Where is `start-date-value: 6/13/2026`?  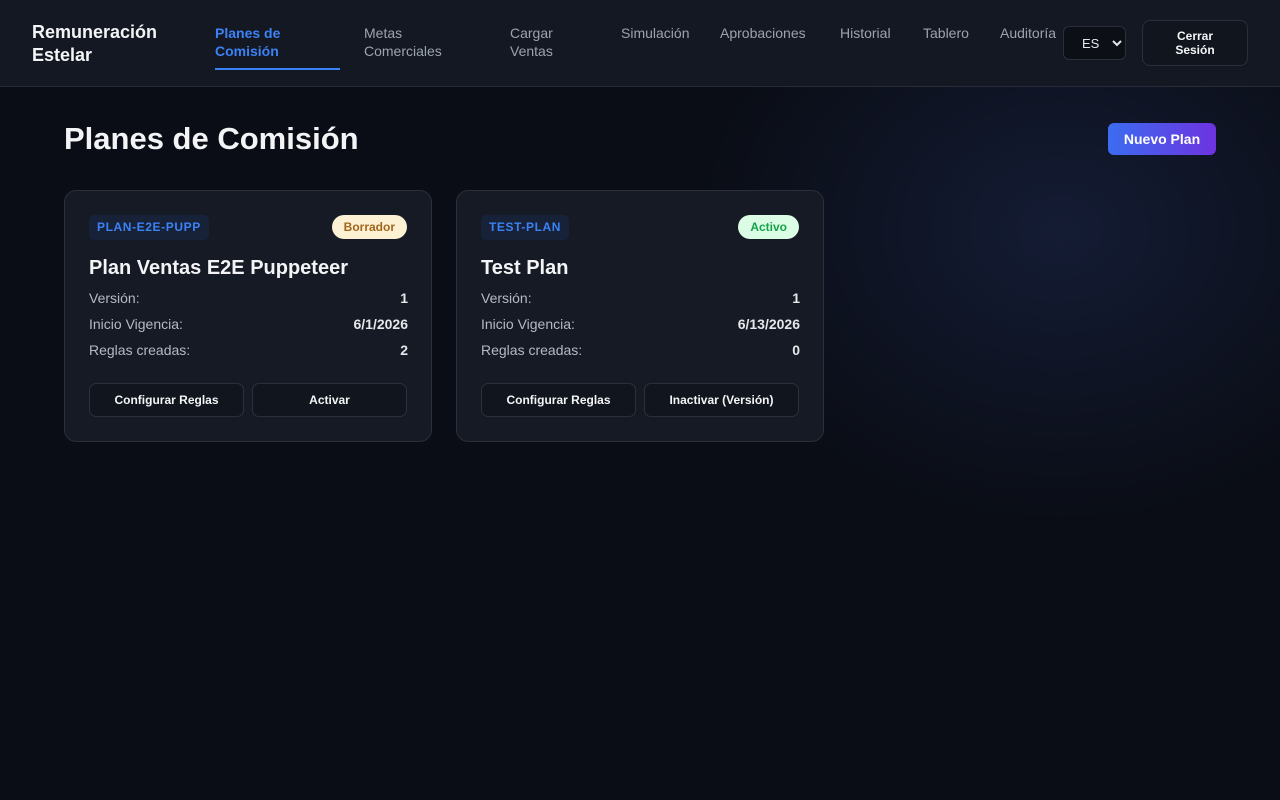
start-date-value: 6/13/2026 is located at coordinates (768, 324).